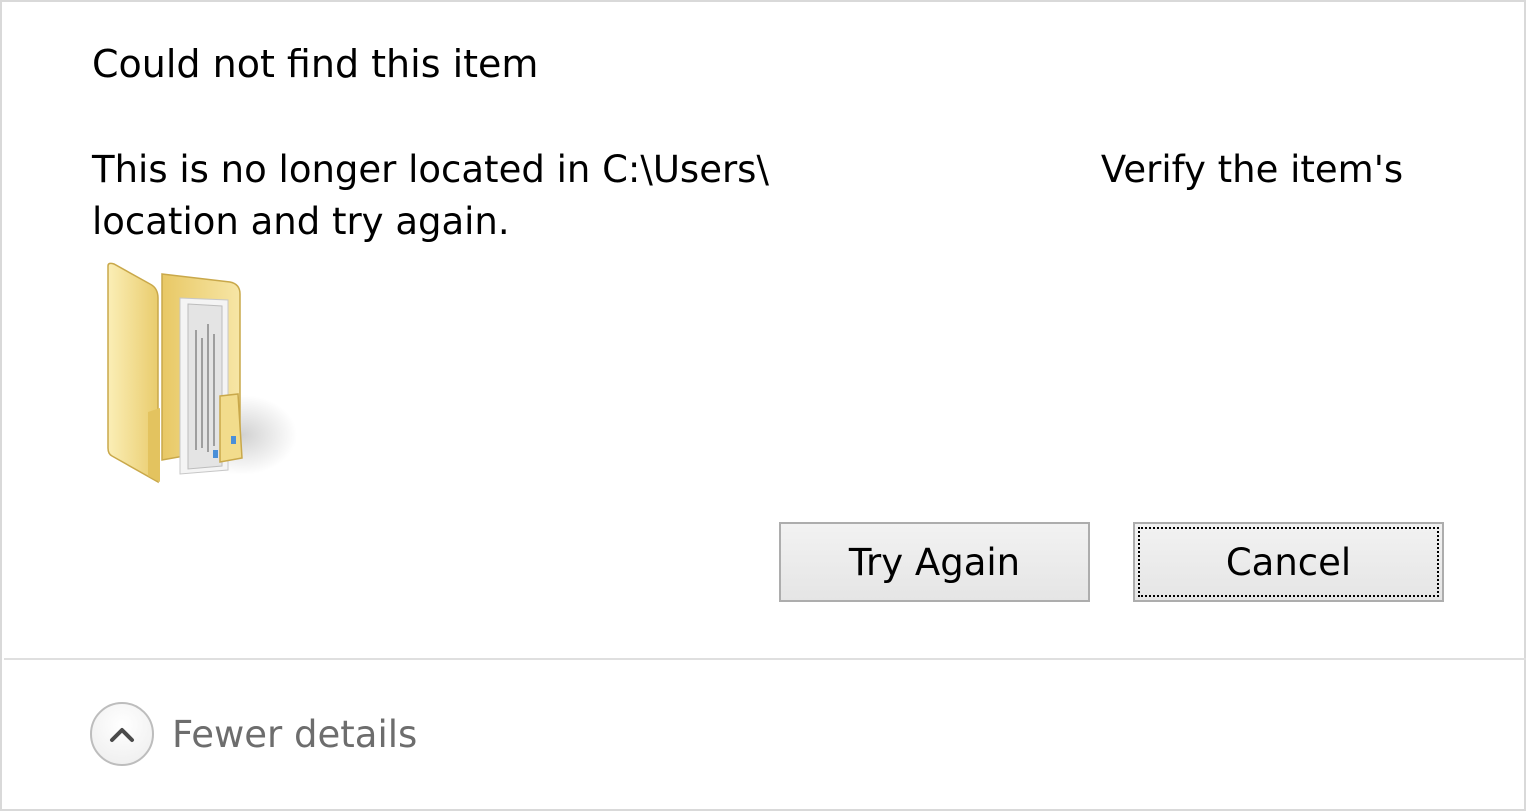 The image size is (1526, 811). What do you see at coordinates (202, 375) in the screenshot?
I see `folder-icon` at bounding box center [202, 375].